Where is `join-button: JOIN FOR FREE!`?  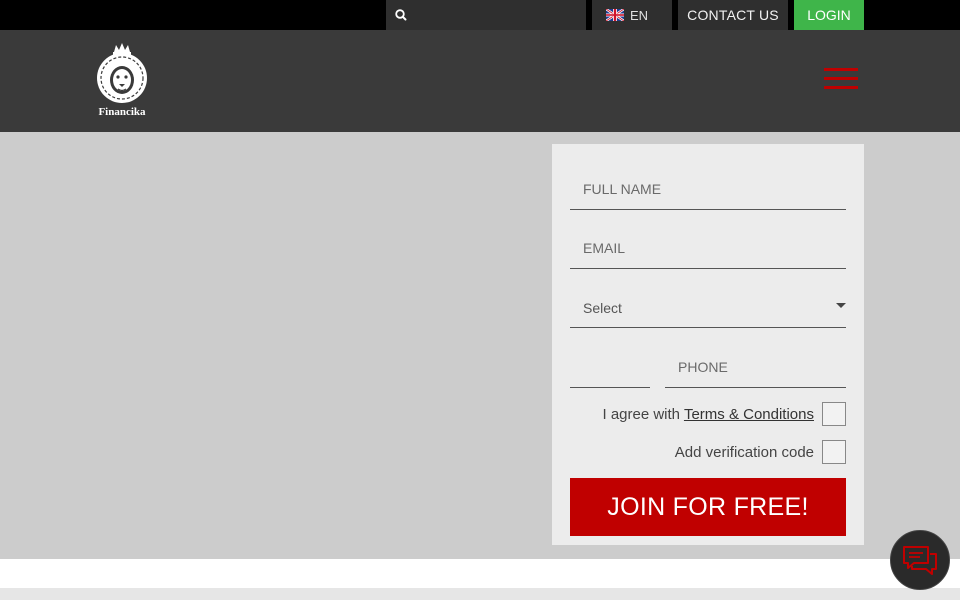
join-button: JOIN FOR FREE! is located at coordinates (708, 507).